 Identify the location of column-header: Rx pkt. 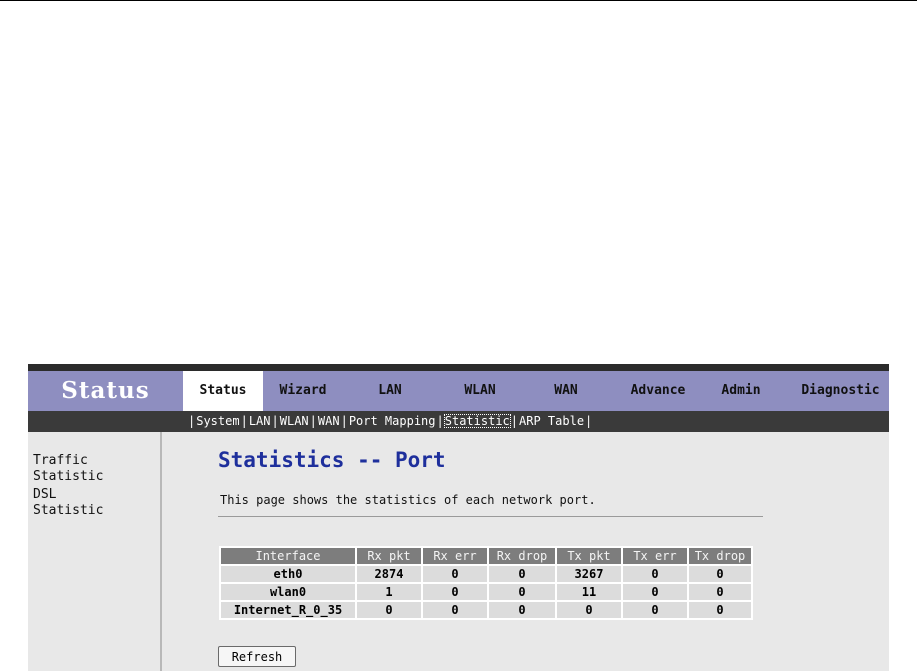
(389, 556).